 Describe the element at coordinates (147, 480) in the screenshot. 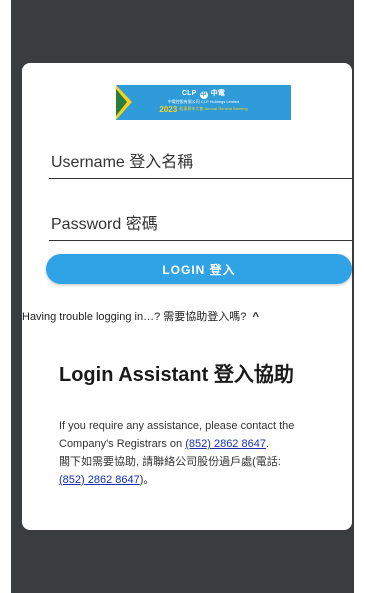

I see `assistant-text-cn-end: )。` at that location.